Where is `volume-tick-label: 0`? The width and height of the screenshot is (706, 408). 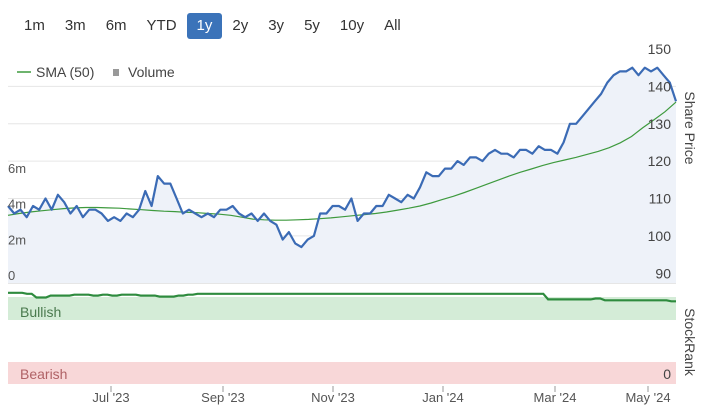 volume-tick-label: 0 is located at coordinates (11, 275).